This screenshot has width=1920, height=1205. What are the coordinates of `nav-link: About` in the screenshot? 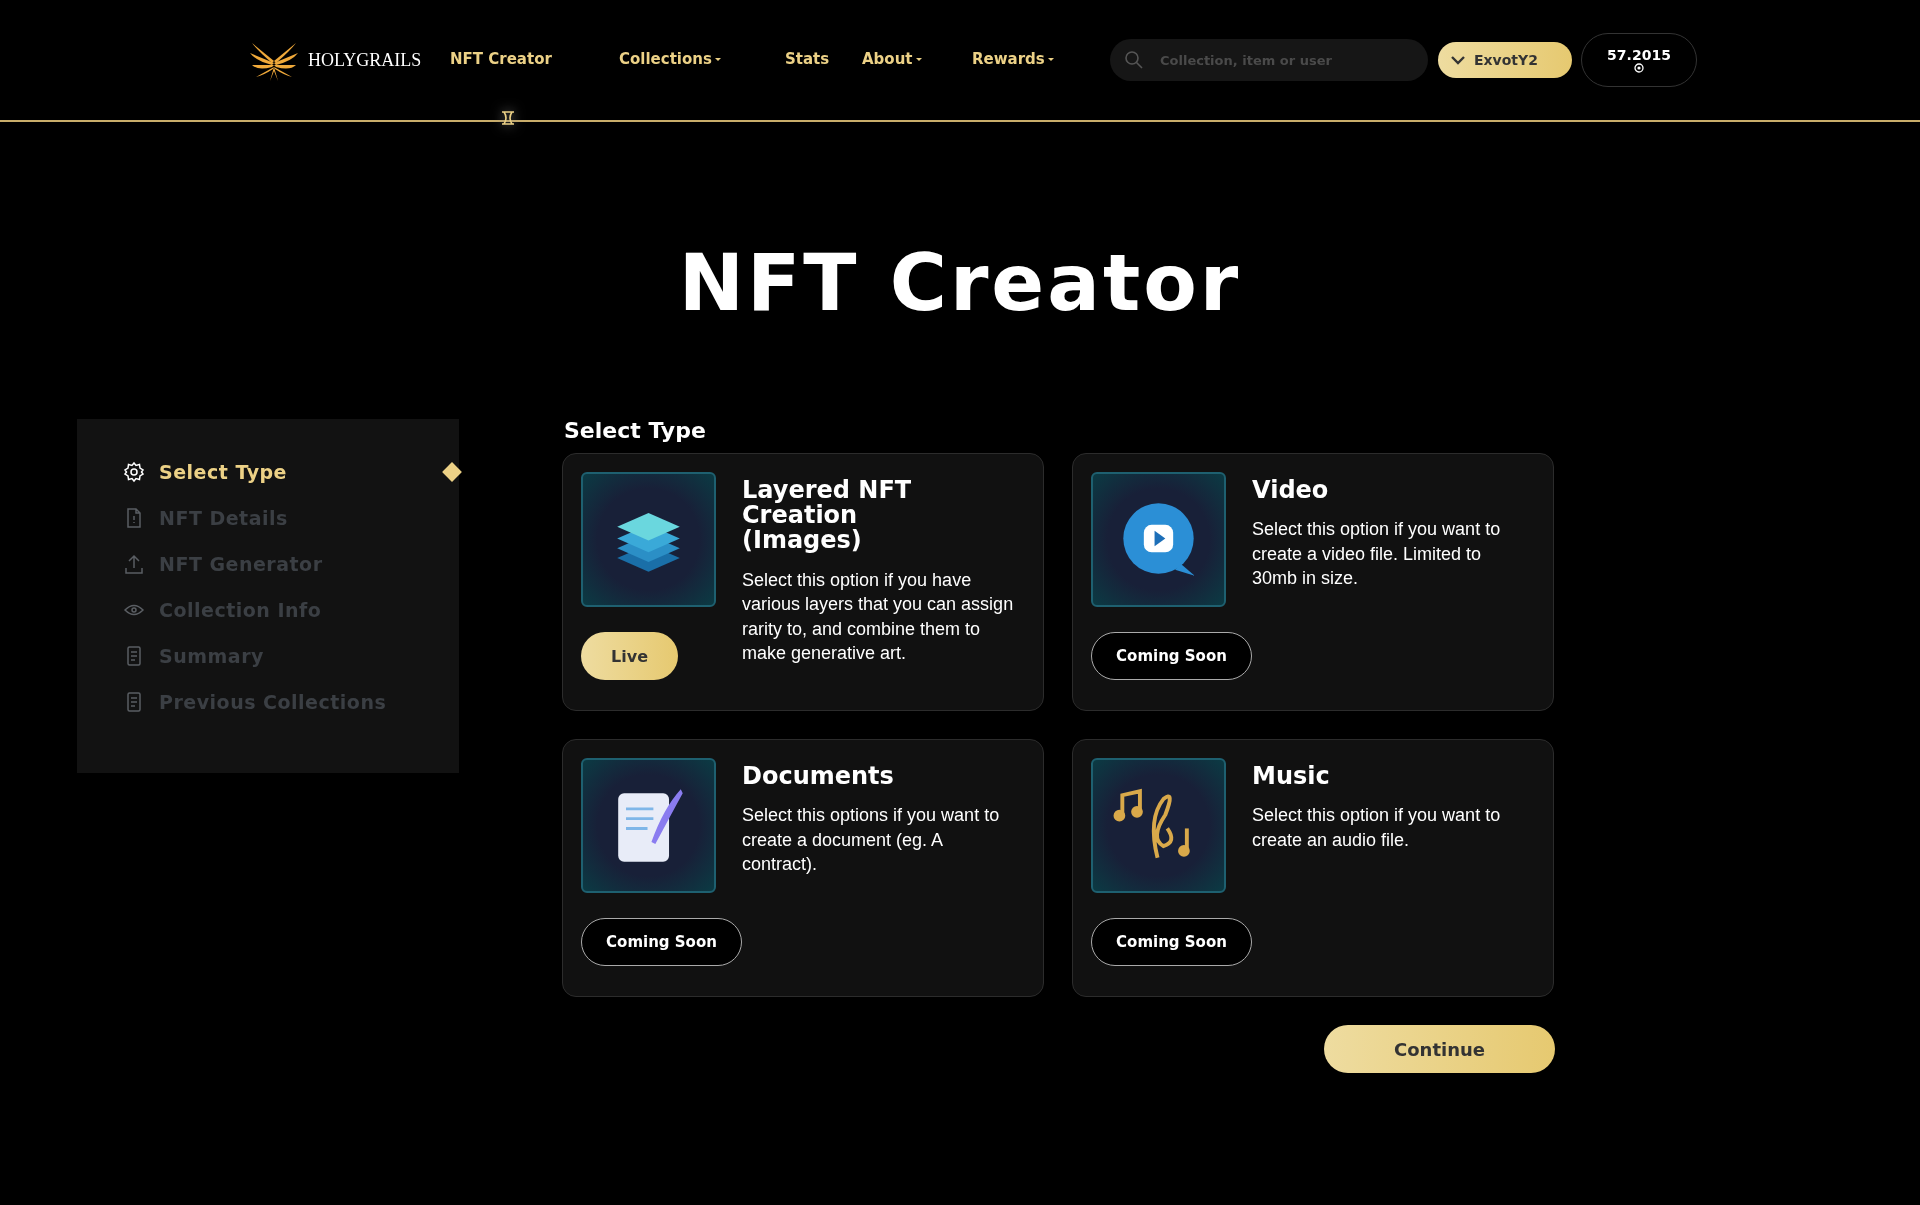 It's located at (892, 59).